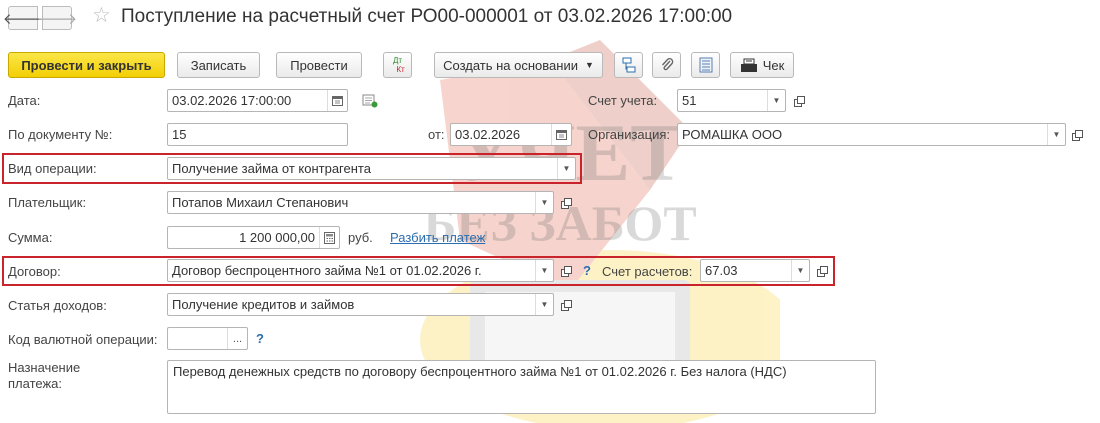 The height and width of the screenshot is (423, 1100). What do you see at coordinates (623, 100) in the screenshot?
I see `account-label: Счет учета:` at bounding box center [623, 100].